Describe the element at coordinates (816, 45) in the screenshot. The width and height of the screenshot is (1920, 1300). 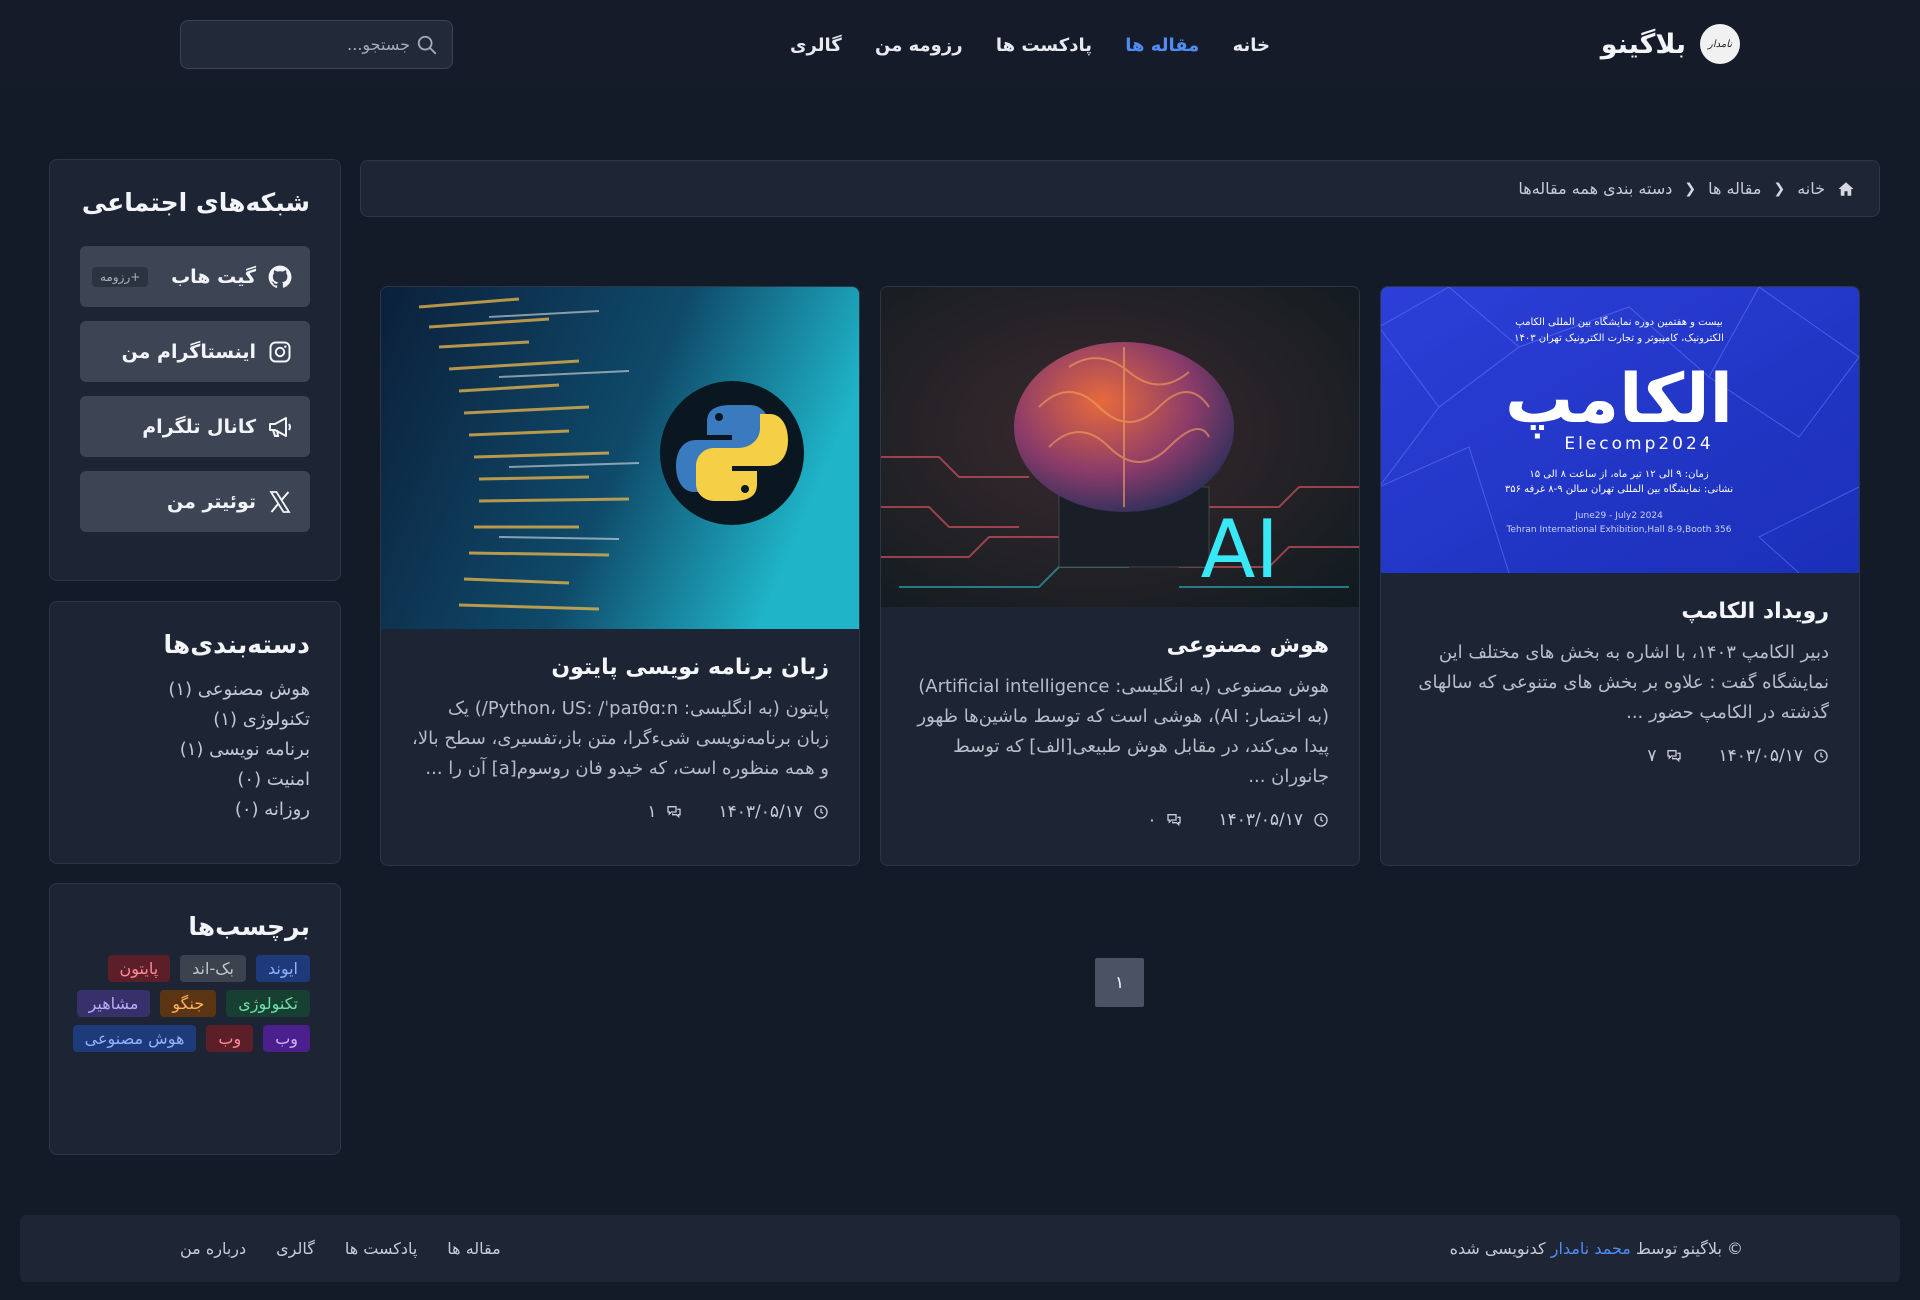
I see `nav-gallery: گالری` at that location.